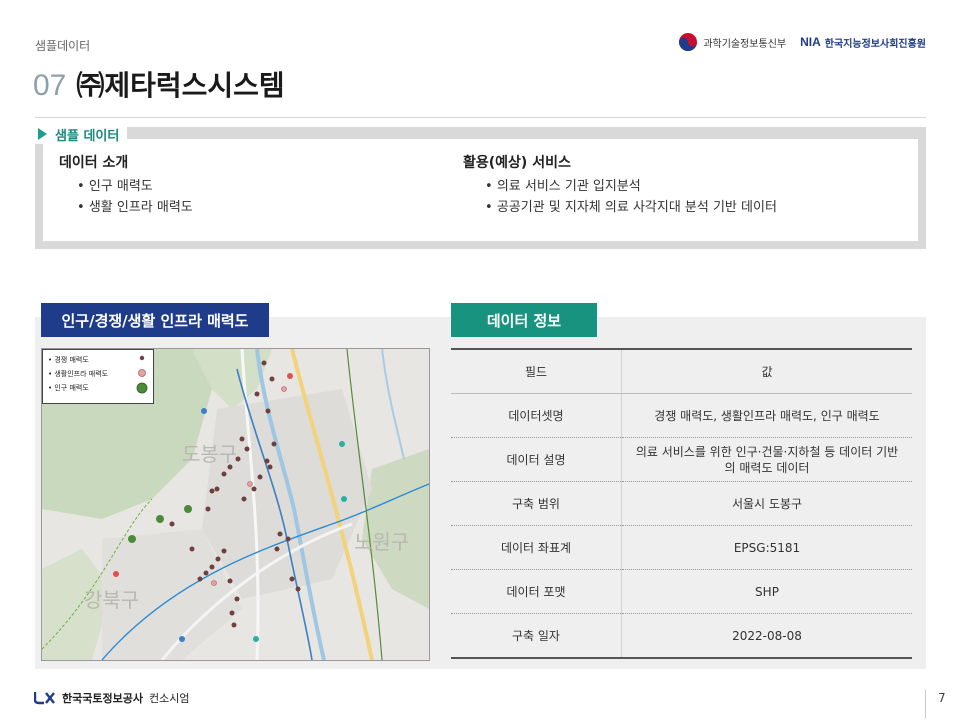 This screenshot has height=720, width=960. I want to click on legend-item-population: • 인구 매력도, so click(68, 388).